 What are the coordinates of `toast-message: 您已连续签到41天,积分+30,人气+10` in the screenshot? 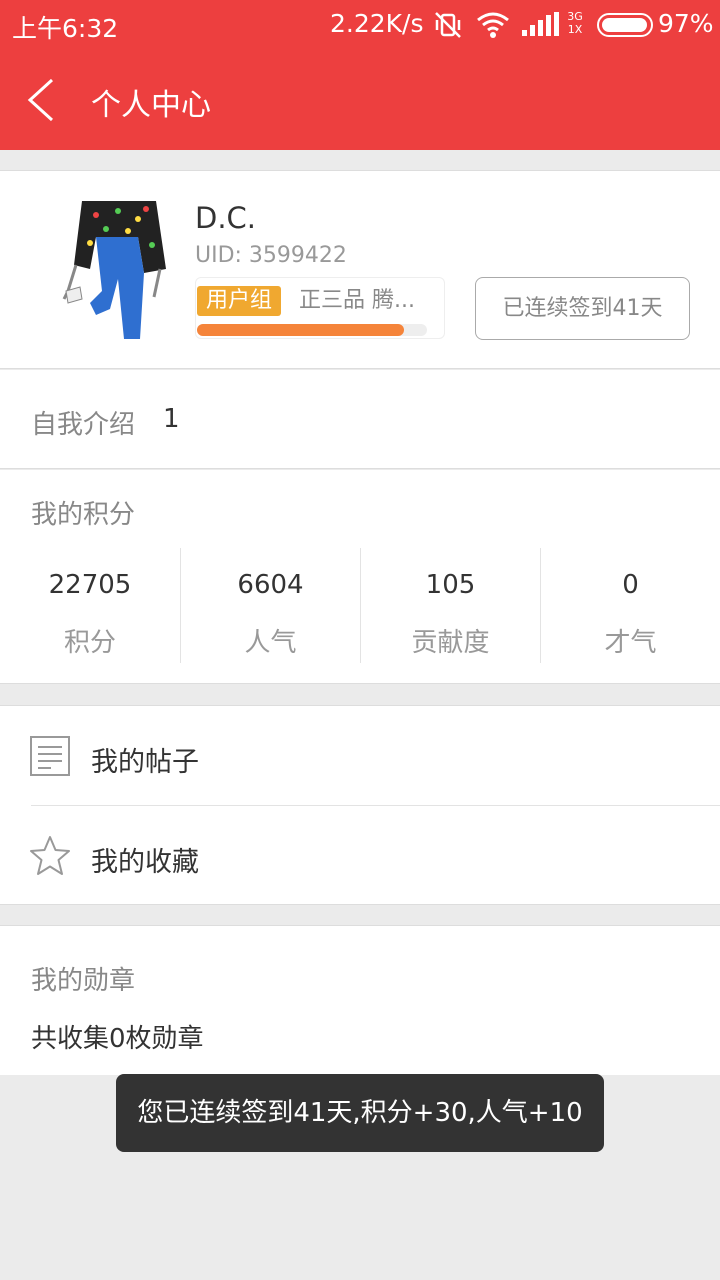 It's located at (360, 1113).